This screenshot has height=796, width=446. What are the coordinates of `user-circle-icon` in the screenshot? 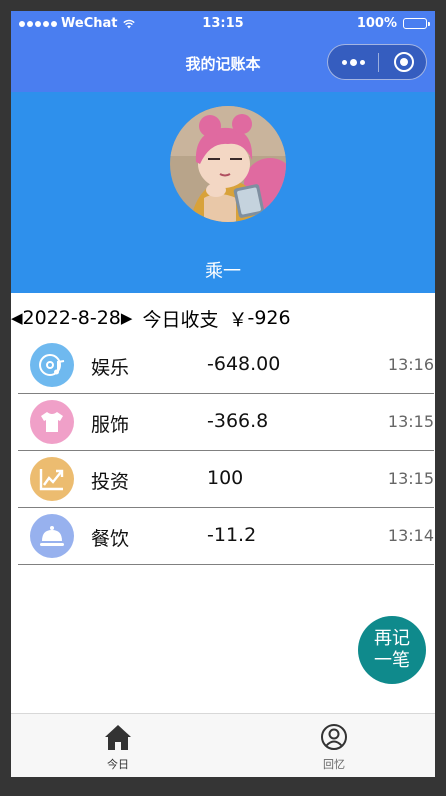 It's located at (334, 737).